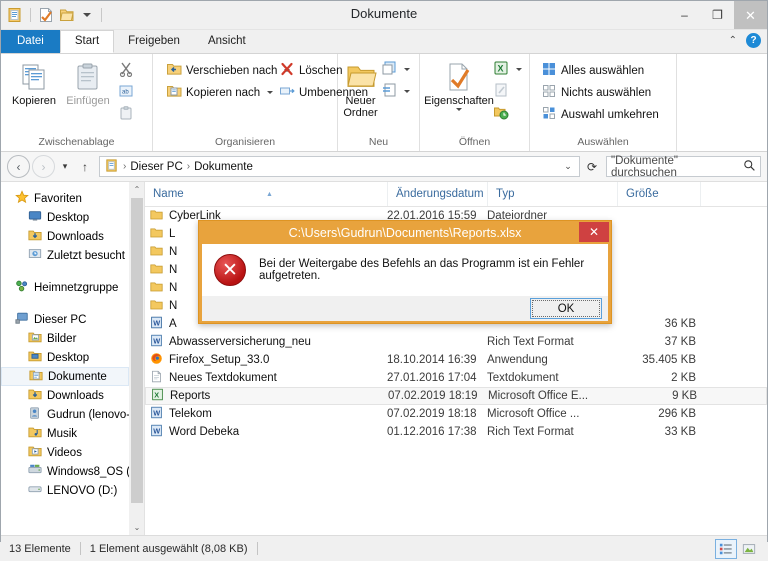 The image size is (768, 561). Describe the element at coordinates (395, 91) in the screenshot. I see `easy-access-button` at that location.